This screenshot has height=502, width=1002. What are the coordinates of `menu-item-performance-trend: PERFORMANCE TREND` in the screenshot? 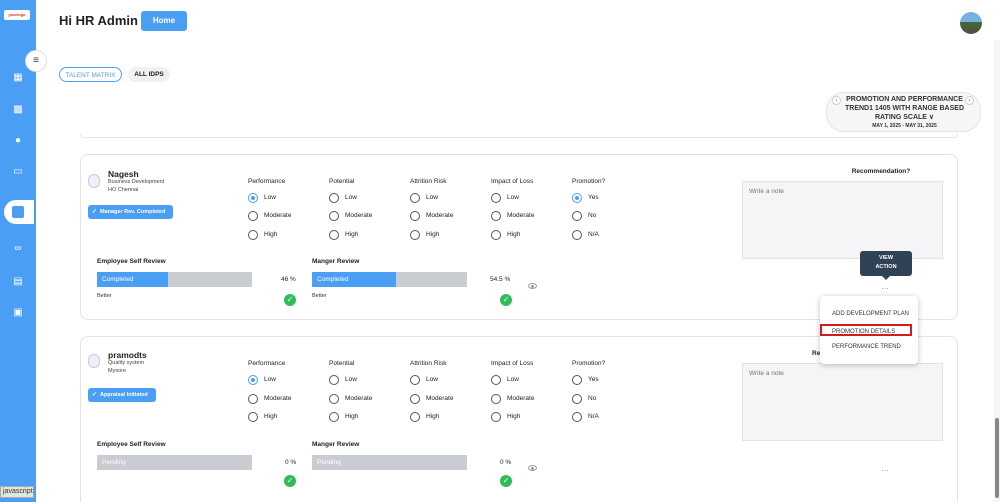 It's located at (869, 347).